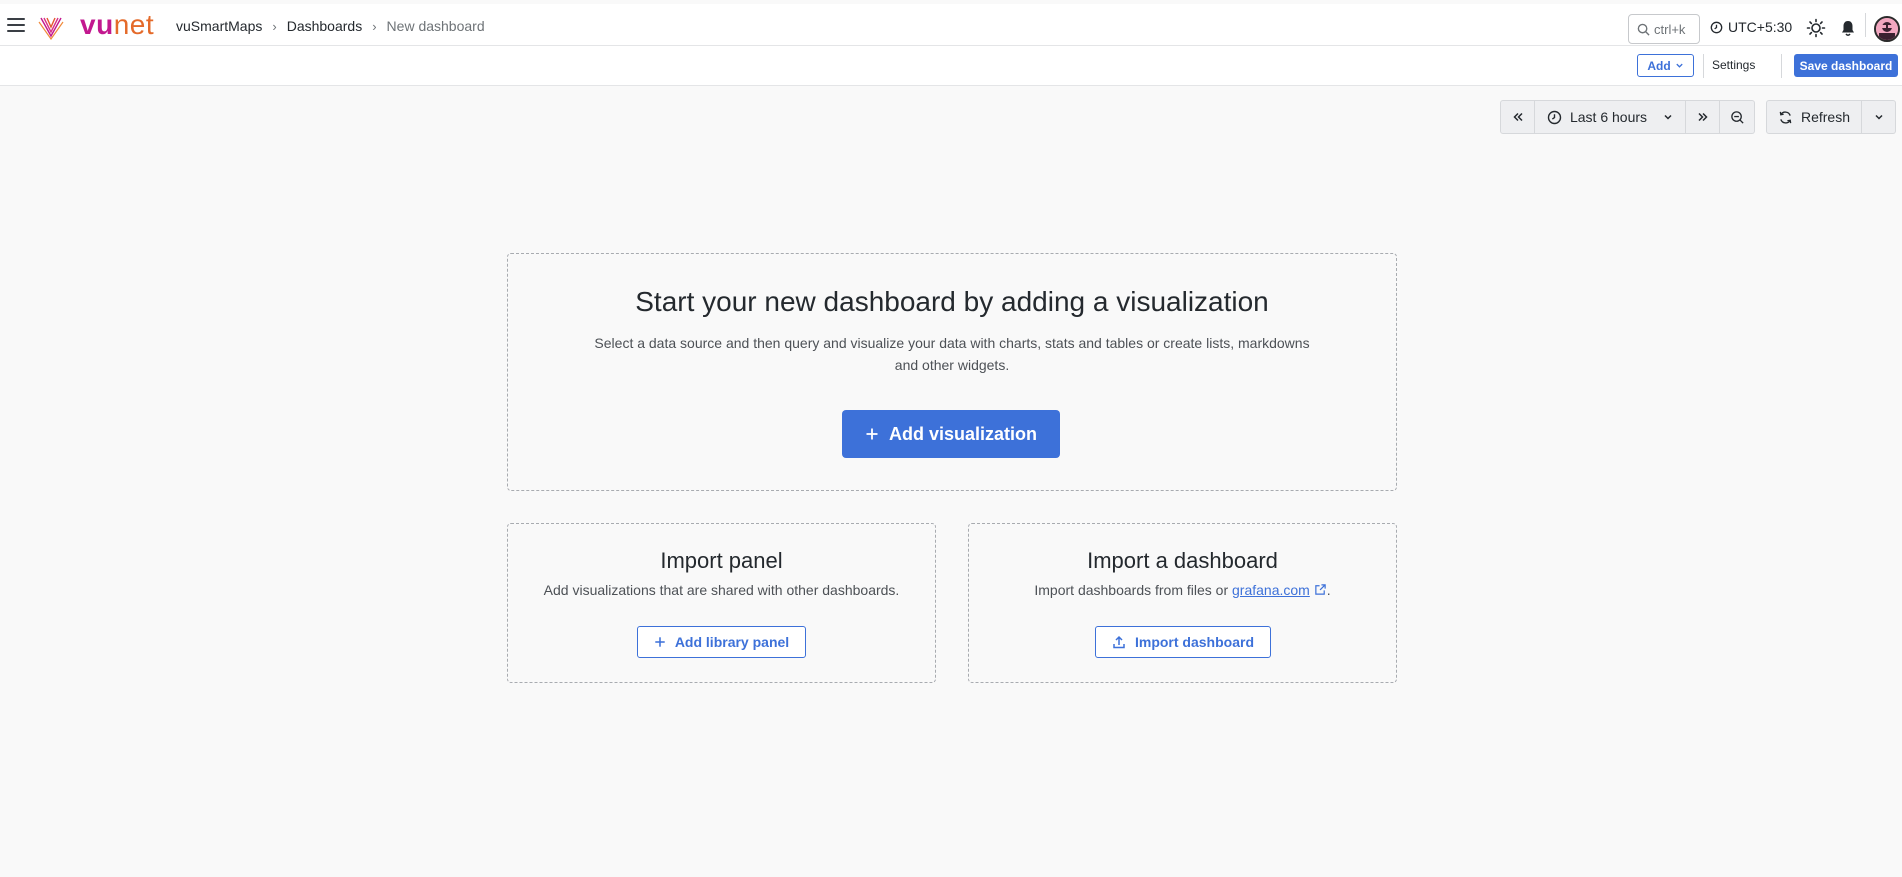 Image resolution: width=1902 pixels, height=877 pixels. I want to click on breadcrumb-new-dashboard: New dashboard, so click(435, 26).